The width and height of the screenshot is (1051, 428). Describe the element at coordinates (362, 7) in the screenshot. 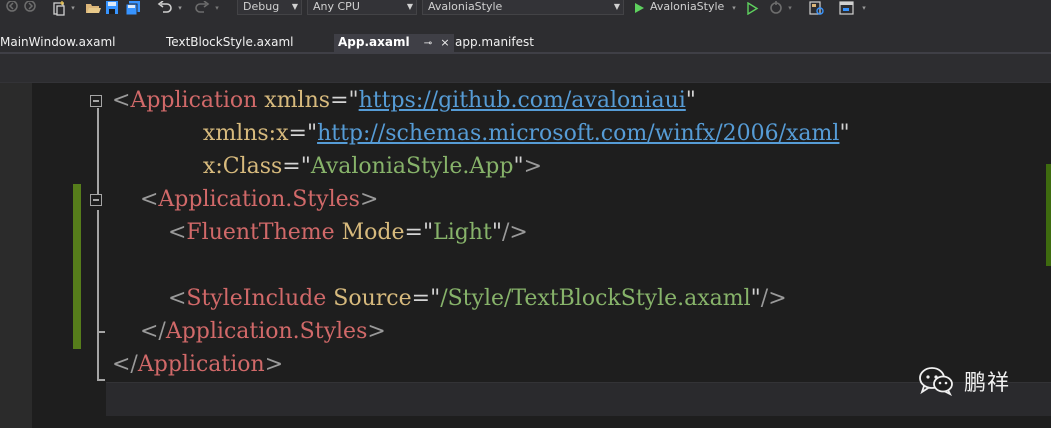

I see `solution-platform-combo: Any CPU ▼` at that location.